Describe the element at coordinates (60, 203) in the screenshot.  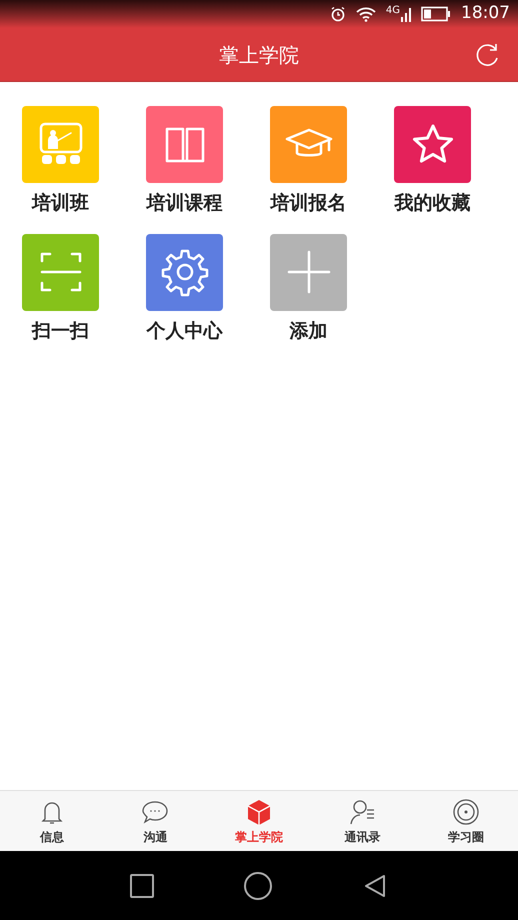
I see `tile-label: 培训班` at that location.